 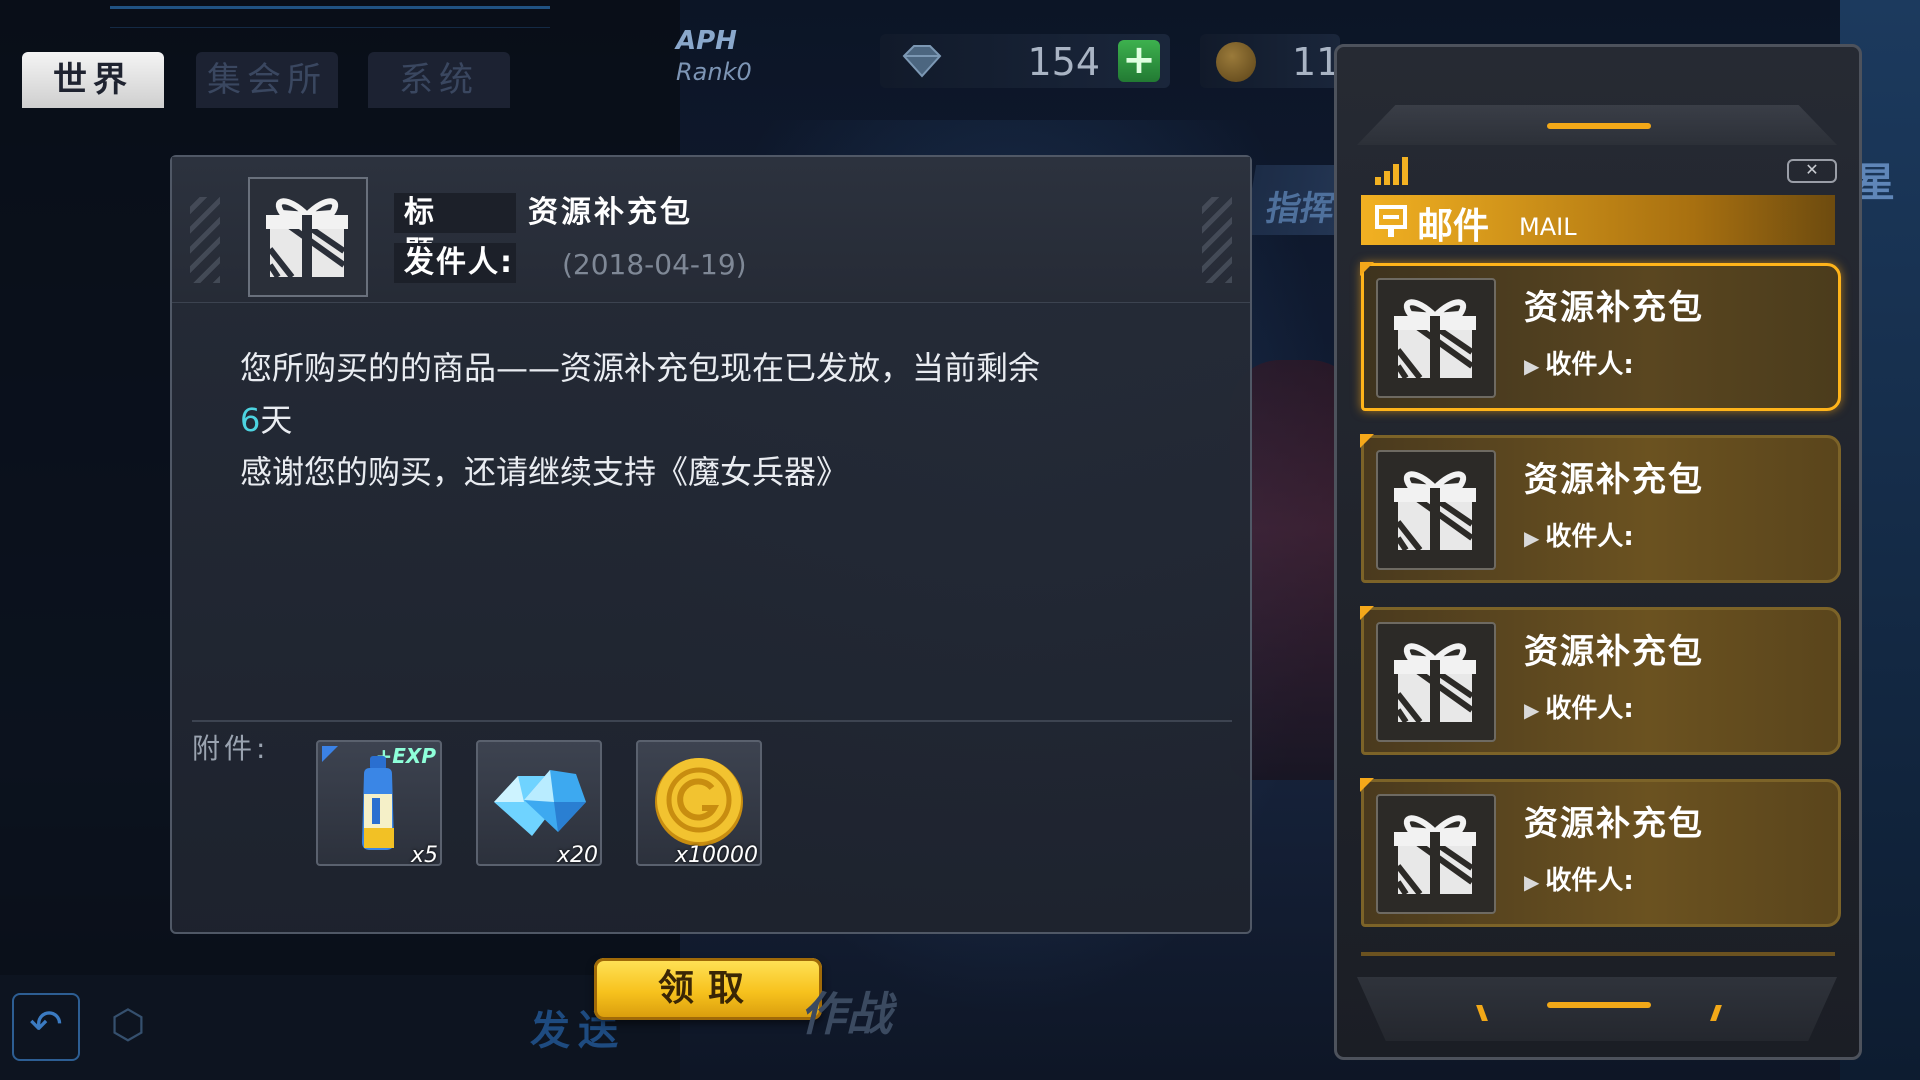 What do you see at coordinates (250, 420) in the screenshot?
I see `days-remaining: 6` at bounding box center [250, 420].